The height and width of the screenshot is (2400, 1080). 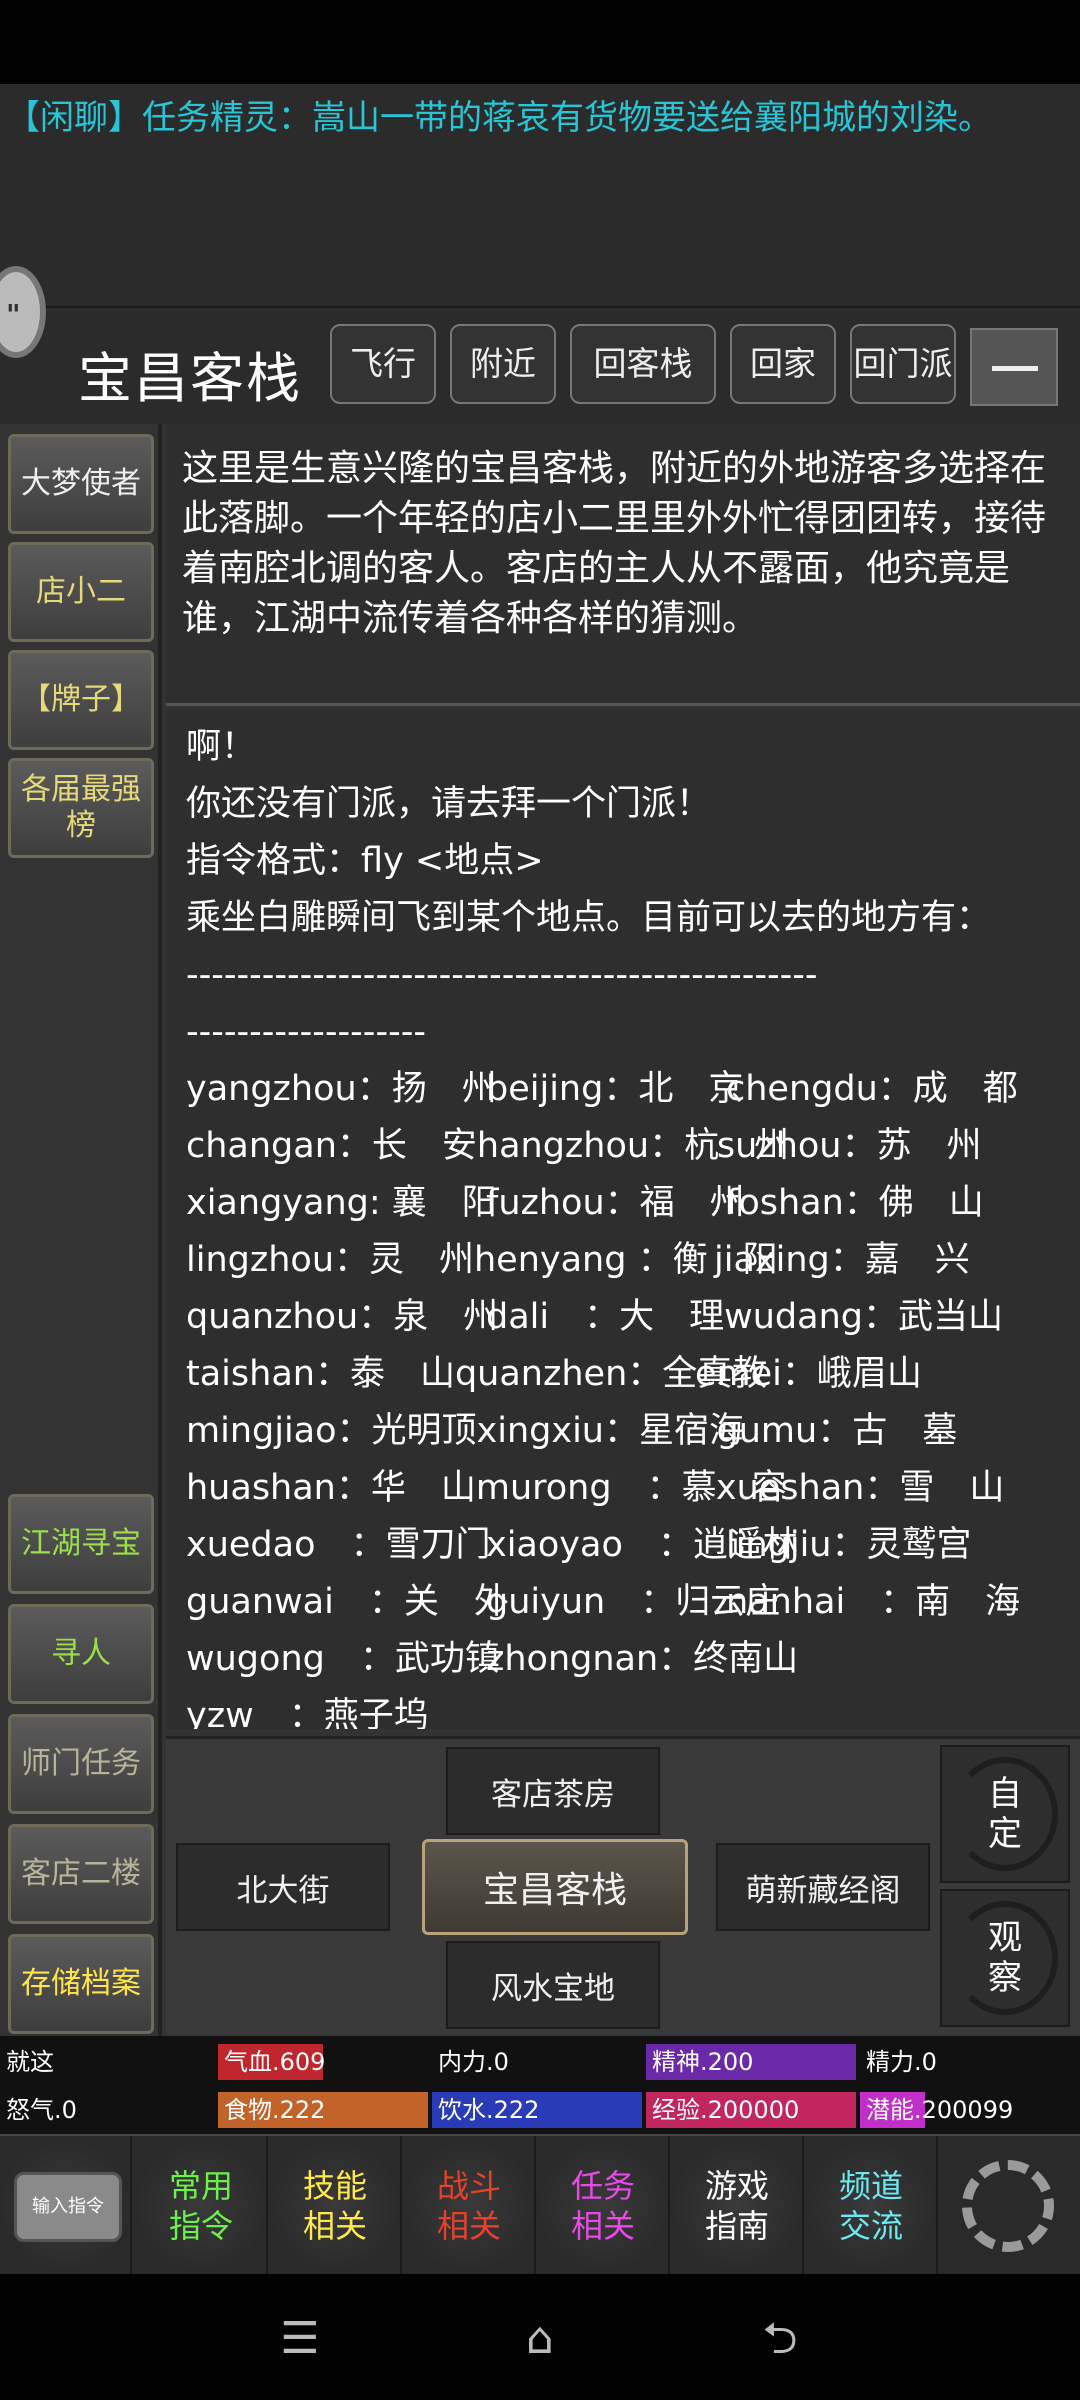 I want to click on menu-item-label: 技能 相关, so click(x=334, y=2206).